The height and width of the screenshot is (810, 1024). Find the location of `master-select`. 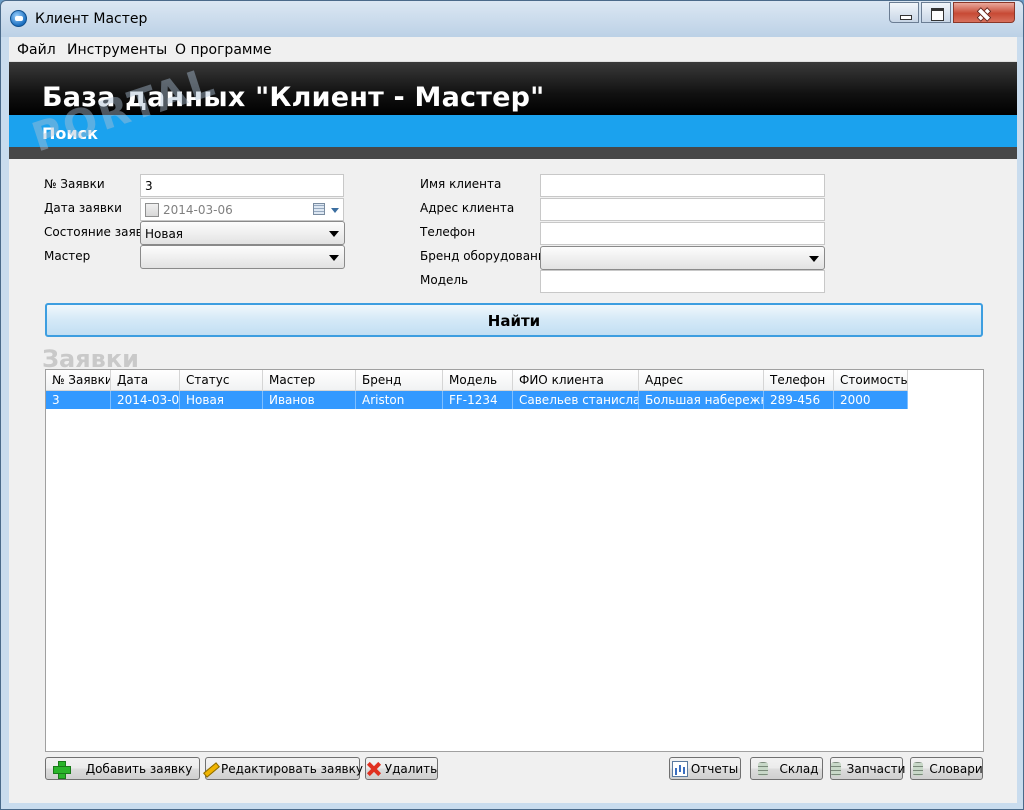

master-select is located at coordinates (242, 257).